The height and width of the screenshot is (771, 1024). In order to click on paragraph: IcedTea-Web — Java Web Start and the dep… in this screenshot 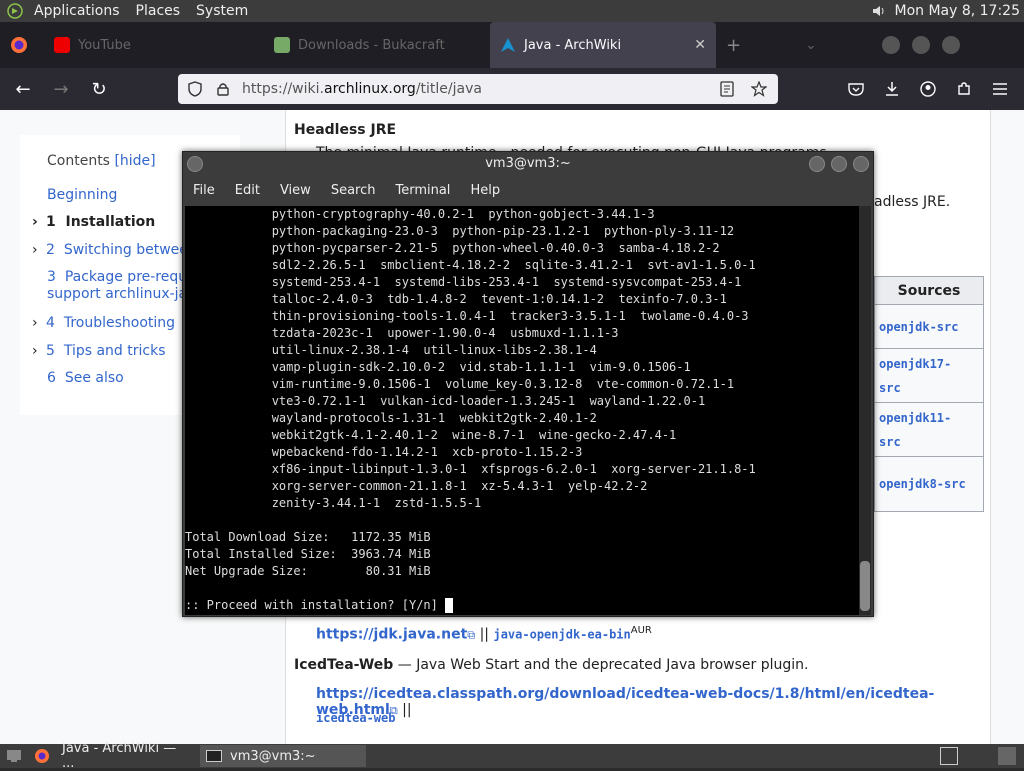, I will do `click(551, 665)`.